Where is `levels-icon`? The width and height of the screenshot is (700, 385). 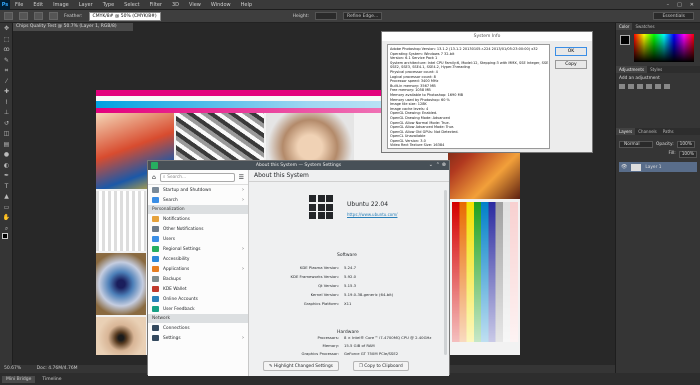 levels-icon is located at coordinates (631, 86).